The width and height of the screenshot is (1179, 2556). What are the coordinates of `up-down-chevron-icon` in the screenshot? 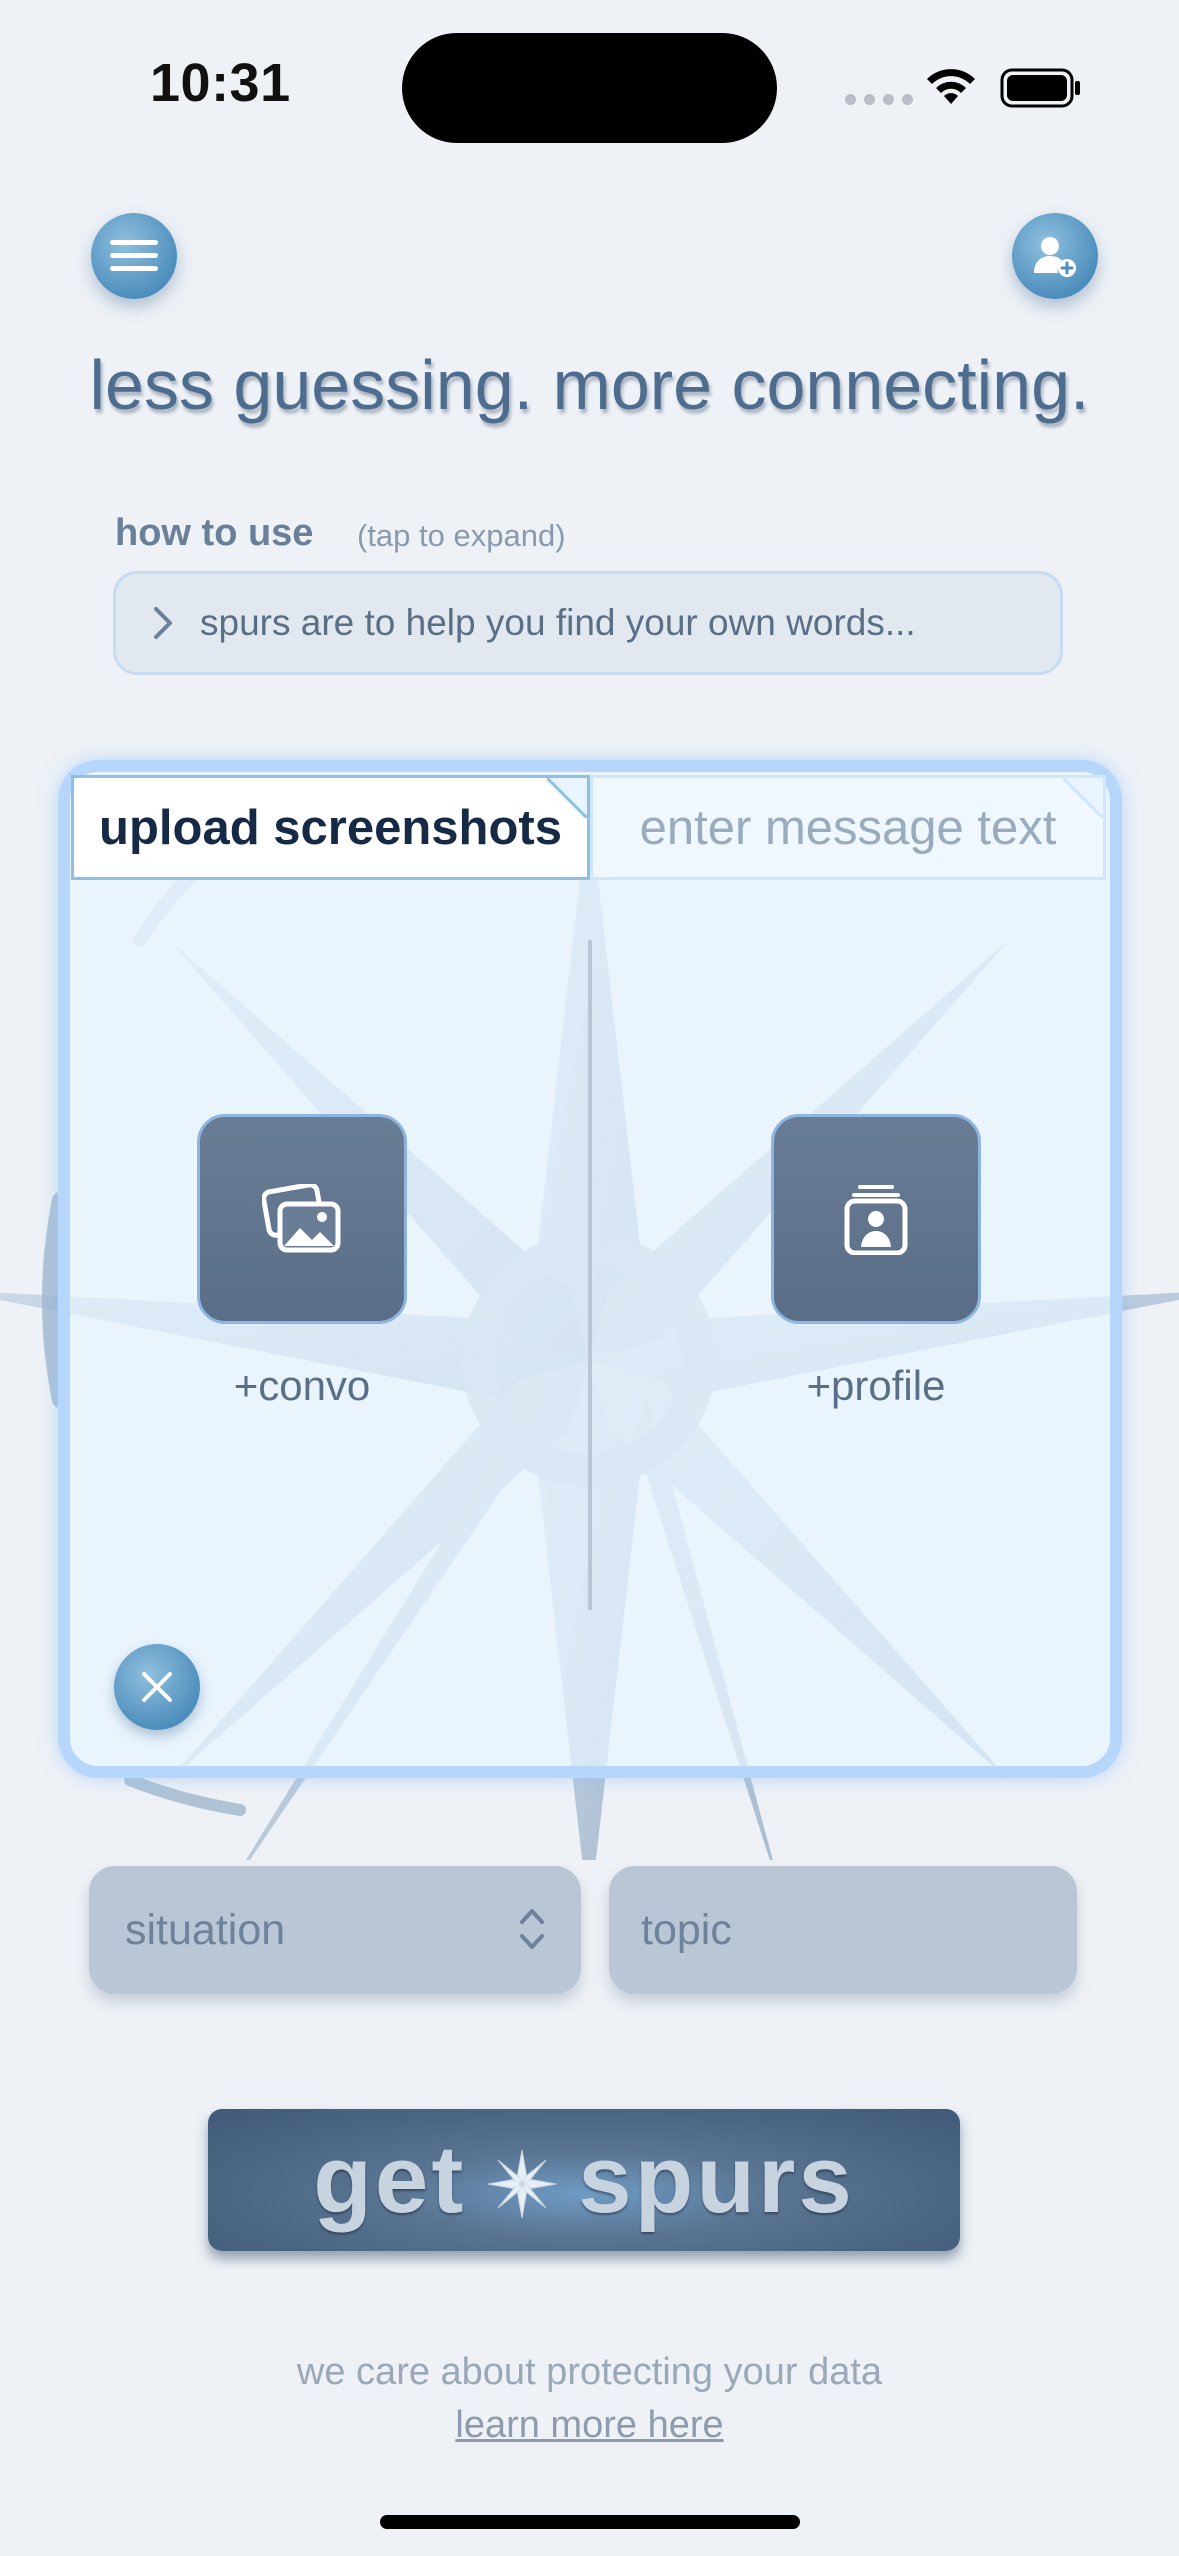 It's located at (532, 1929).